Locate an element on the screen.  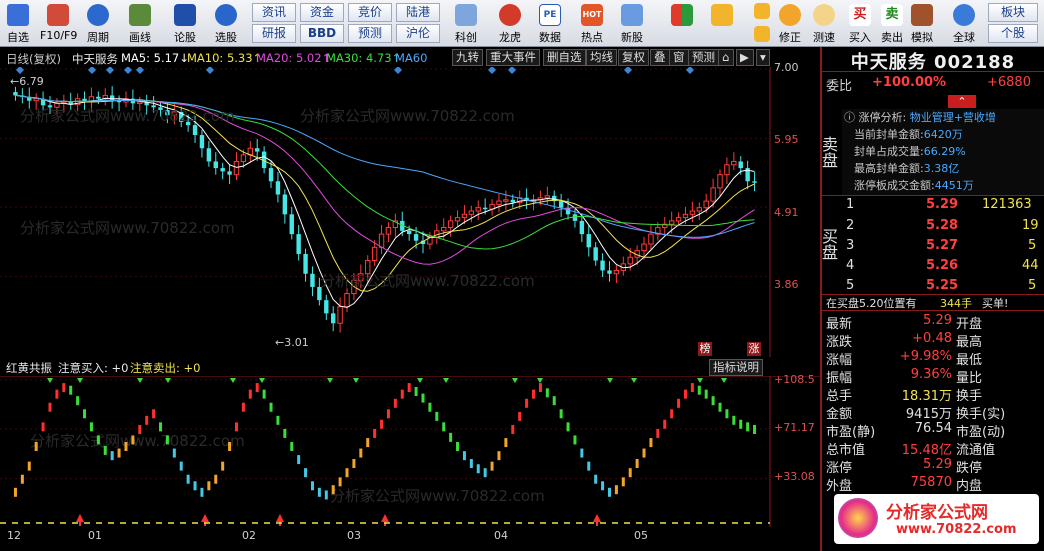
nav-shanghai-london: 沪伦 is located at coordinates (418, 33).